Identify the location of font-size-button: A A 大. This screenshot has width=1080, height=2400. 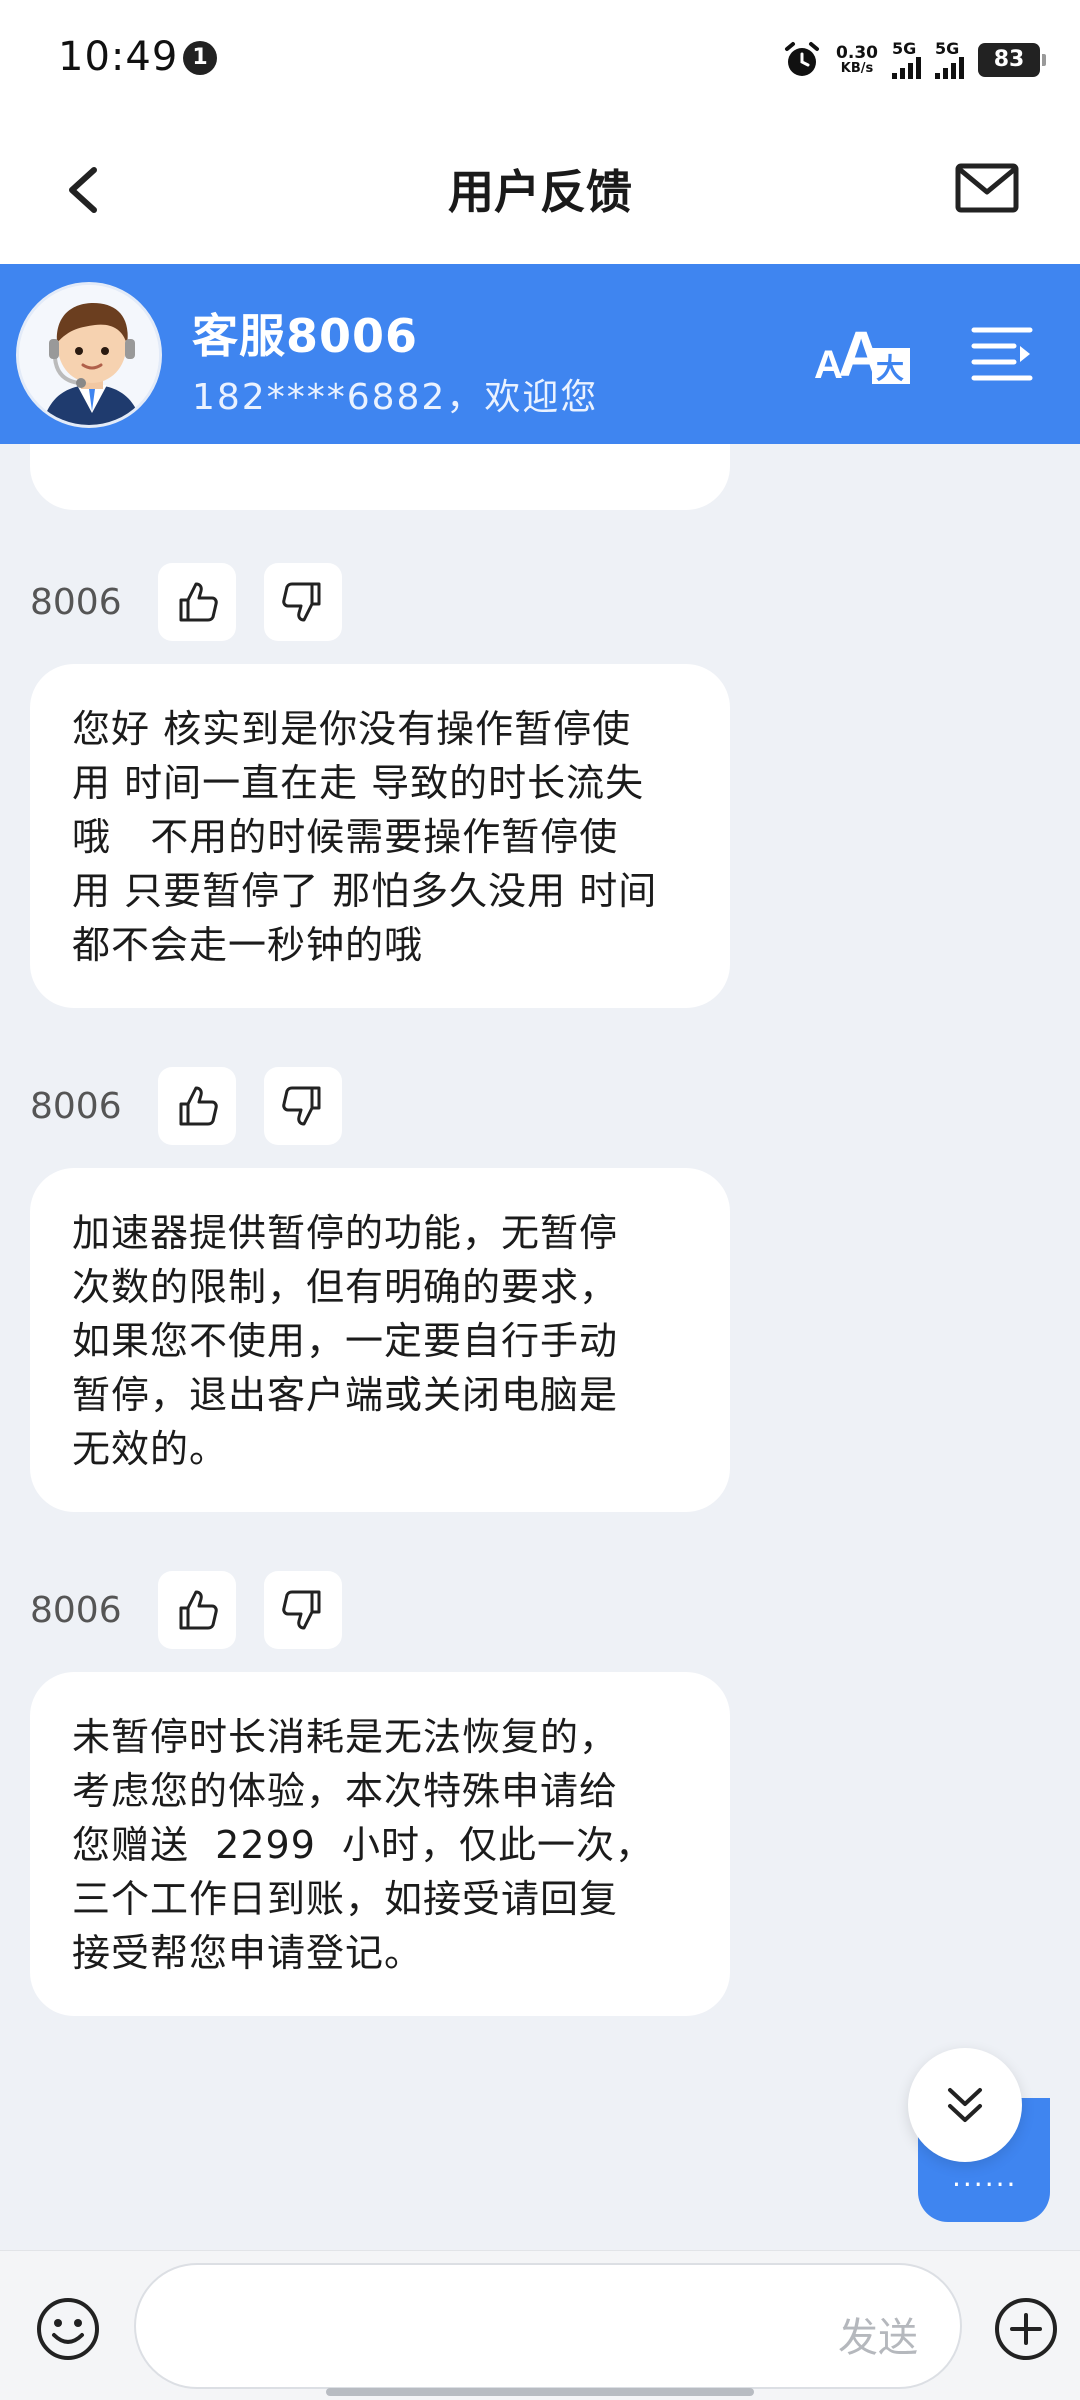
(864, 354).